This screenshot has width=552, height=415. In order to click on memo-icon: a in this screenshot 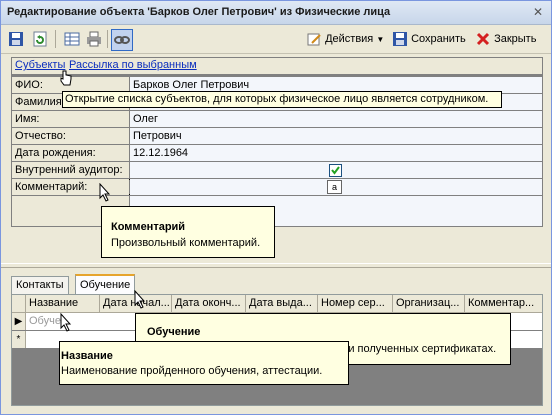, I will do `click(334, 187)`.